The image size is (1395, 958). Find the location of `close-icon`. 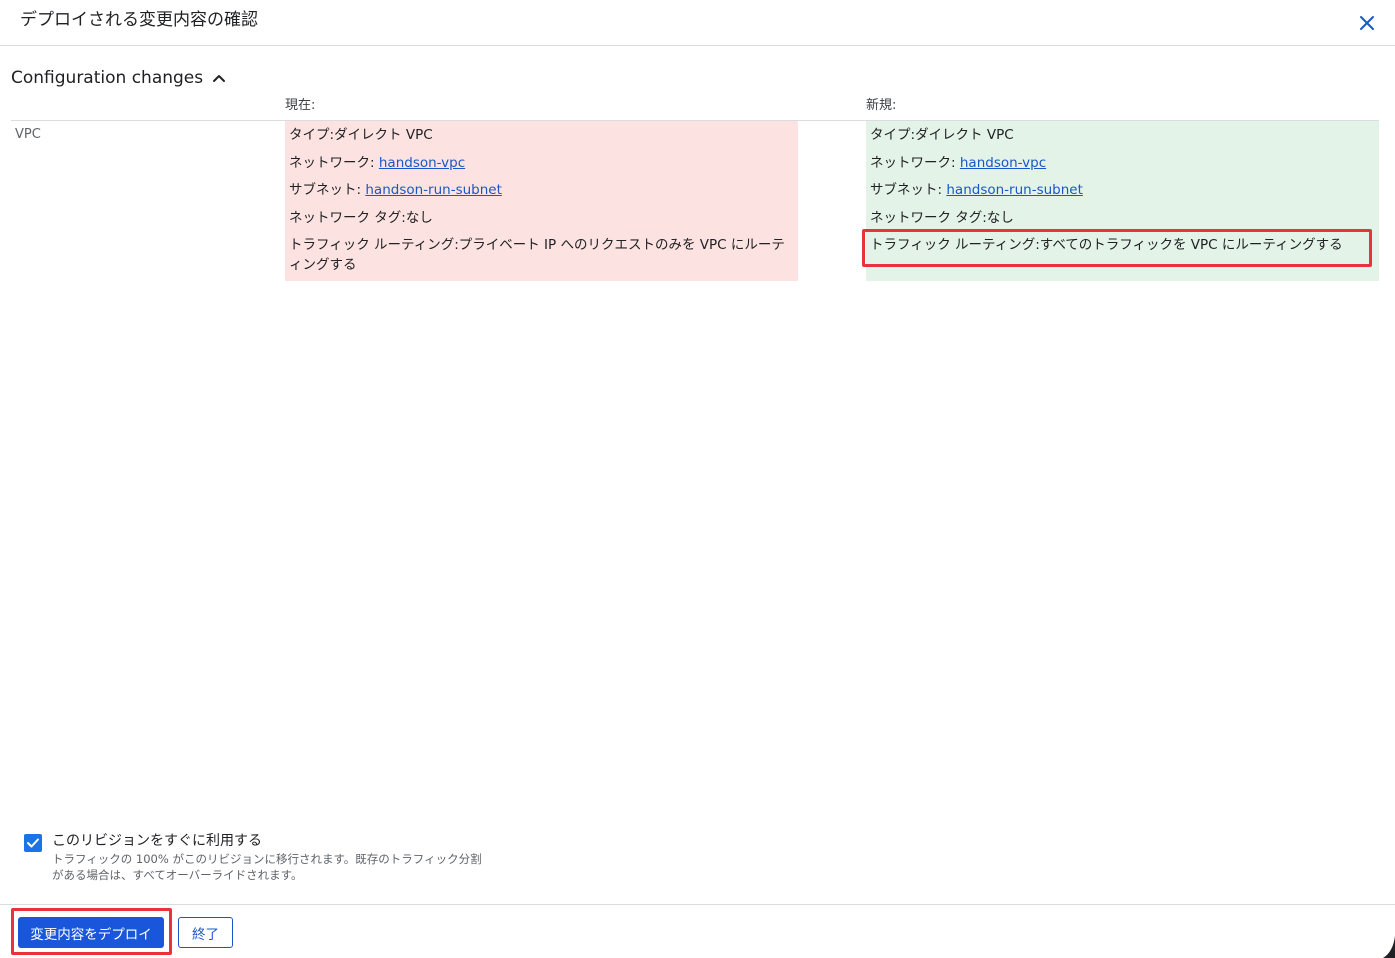

close-icon is located at coordinates (1367, 23).